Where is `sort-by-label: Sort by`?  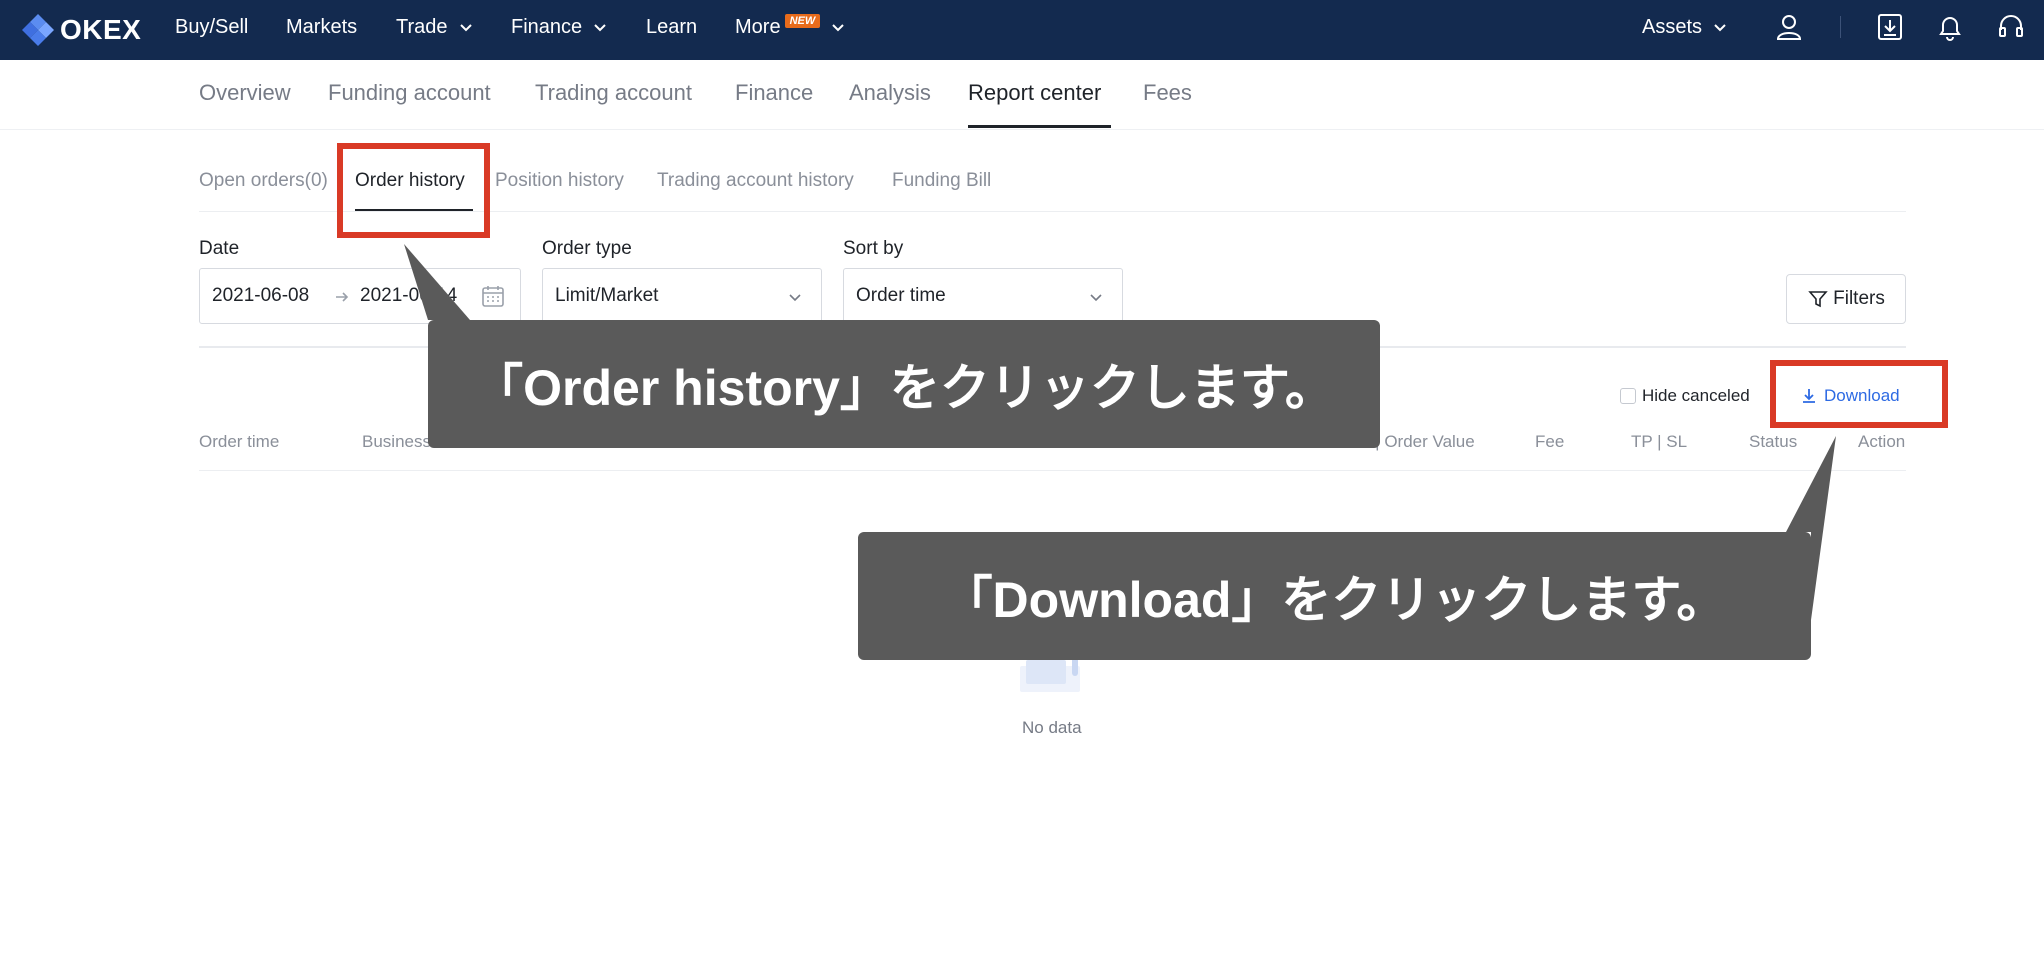 sort-by-label: Sort by is located at coordinates (873, 248).